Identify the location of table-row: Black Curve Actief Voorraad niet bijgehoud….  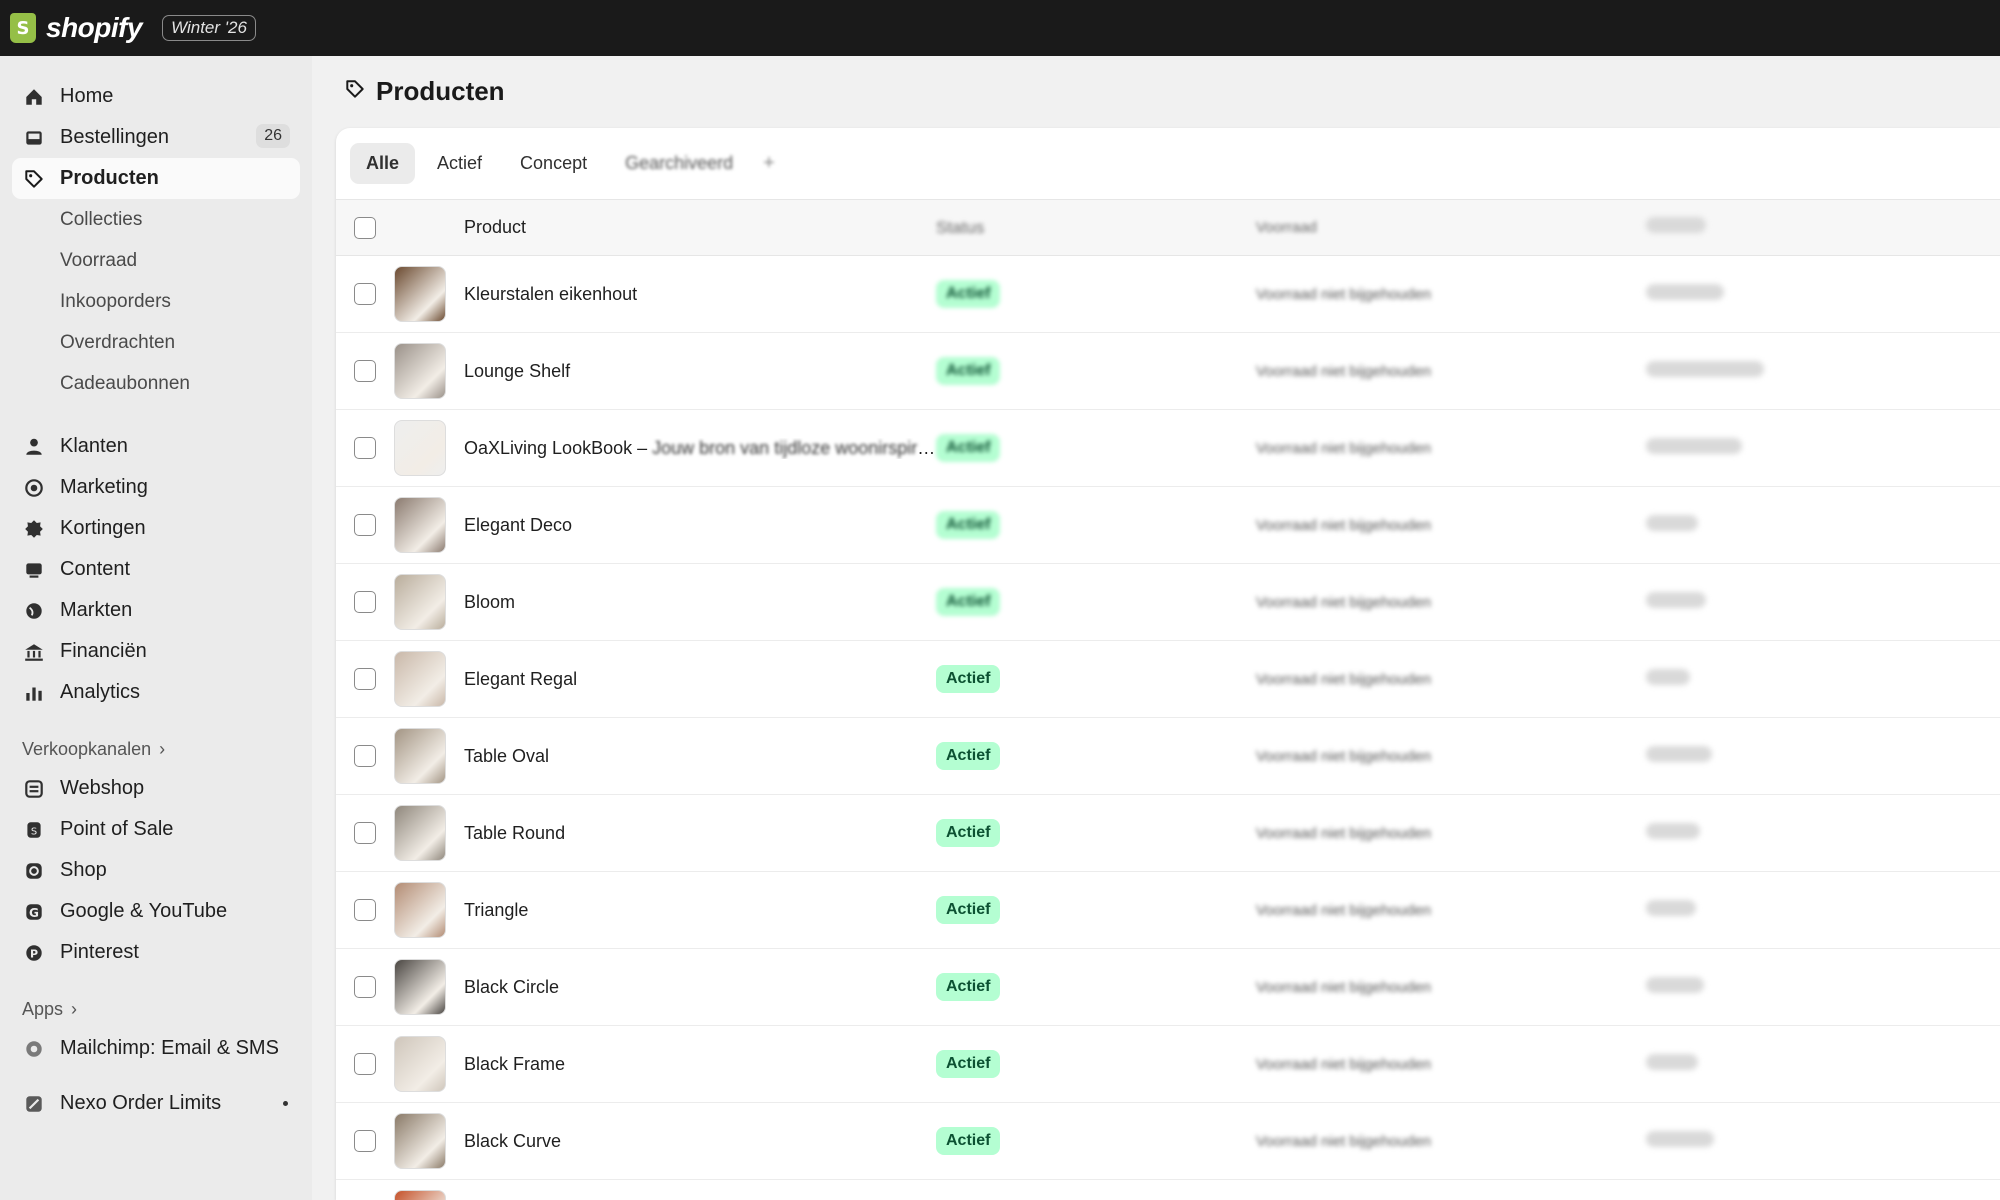
(1168, 1141).